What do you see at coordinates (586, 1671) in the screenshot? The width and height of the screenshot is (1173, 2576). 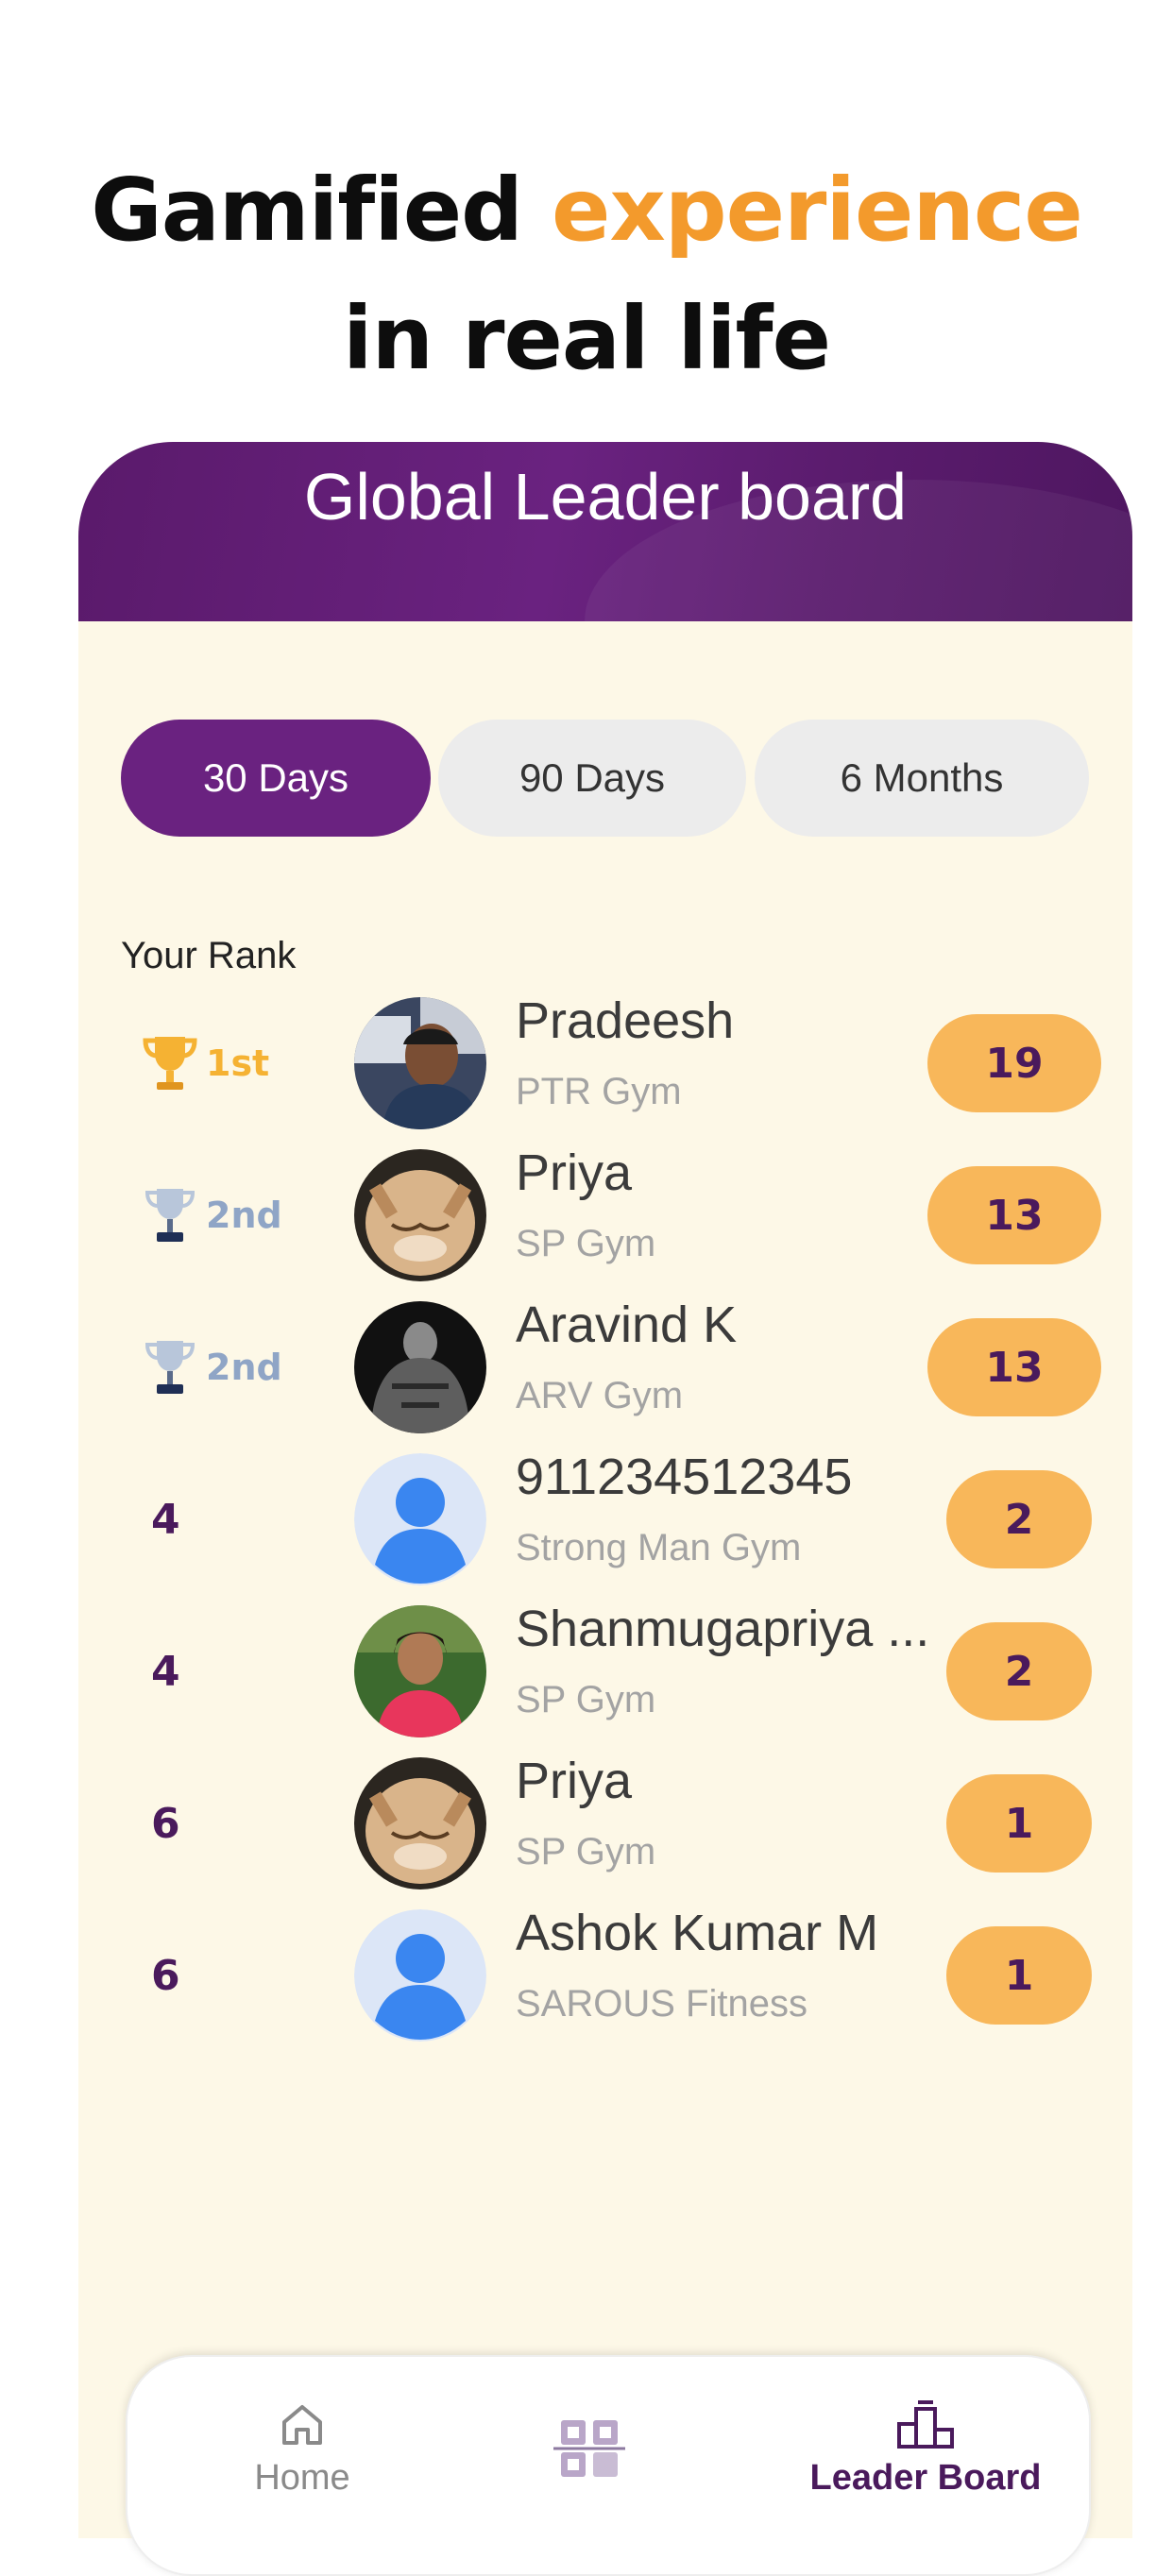 I see `leaderboard-row: 4 Shanmugapriya ... SP Gym 2` at bounding box center [586, 1671].